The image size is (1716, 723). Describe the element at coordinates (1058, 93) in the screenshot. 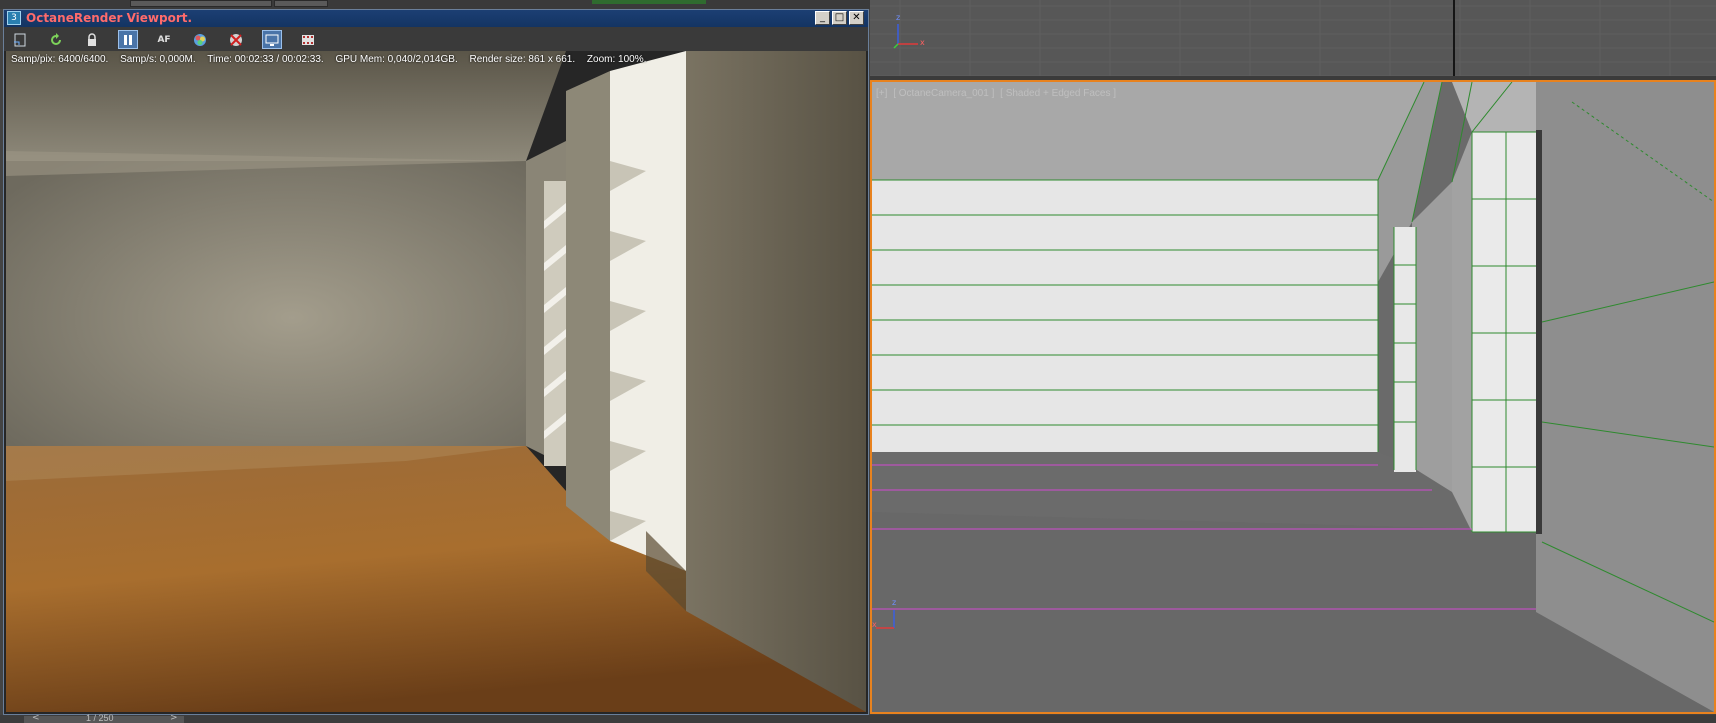

I see `viewport-shading-mode: [ Shaded + Edged Faces ]` at that location.